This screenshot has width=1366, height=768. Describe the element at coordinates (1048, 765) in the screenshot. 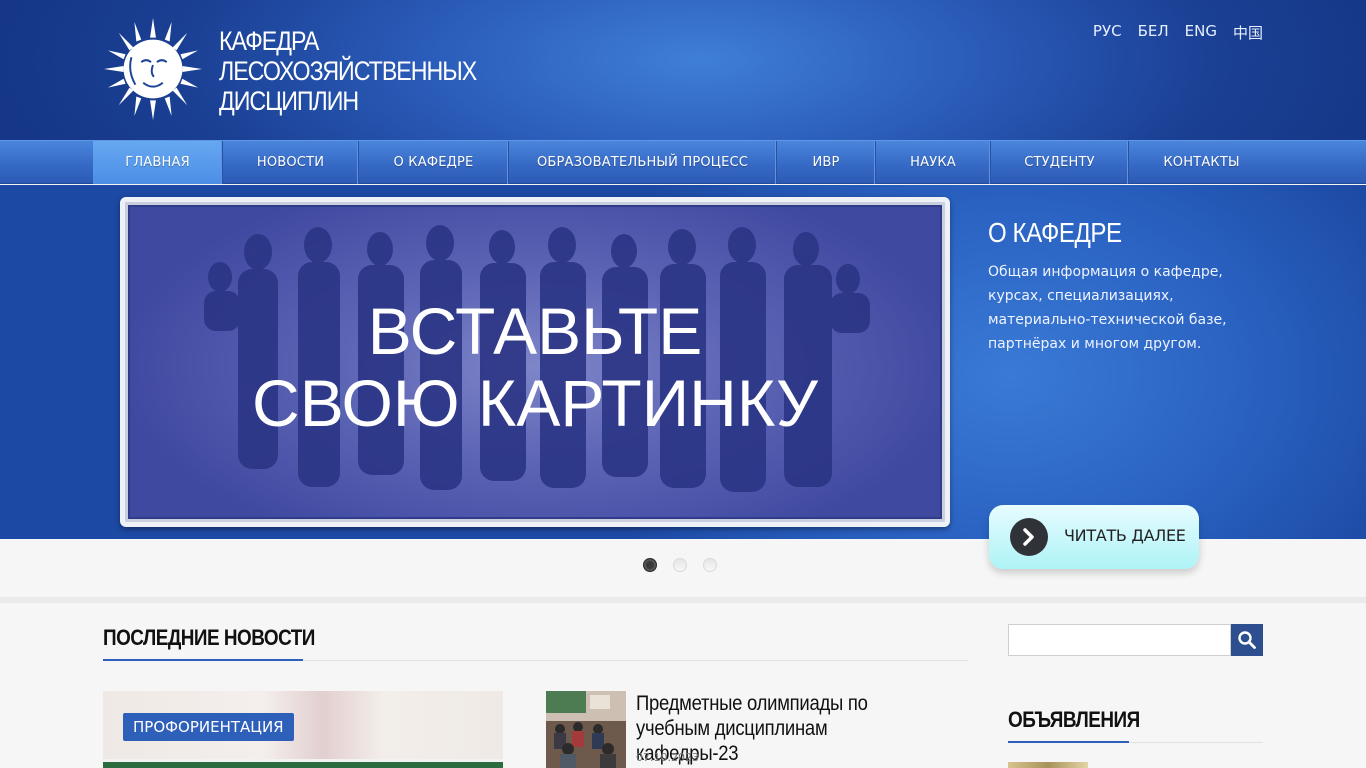

I see `announcement-thumbnail` at that location.